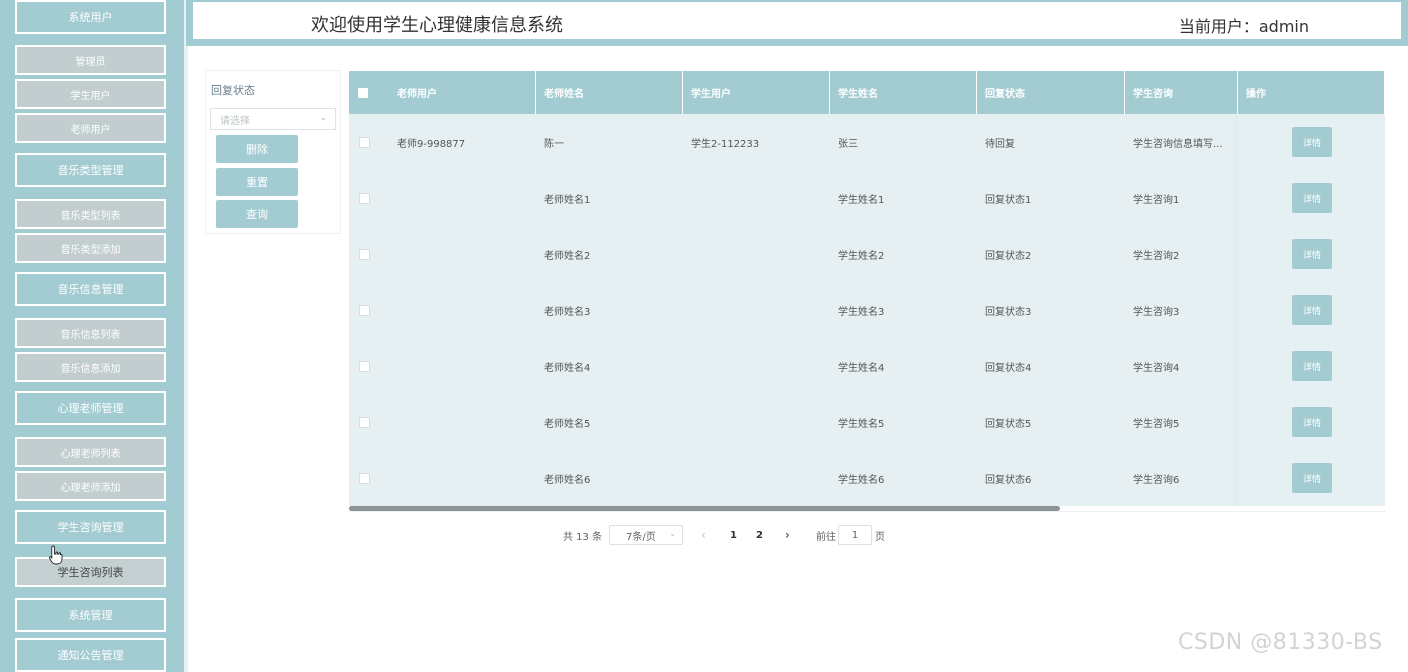 The image size is (1408, 672). I want to click on sidebar-group: 系统用户, so click(90, 17).